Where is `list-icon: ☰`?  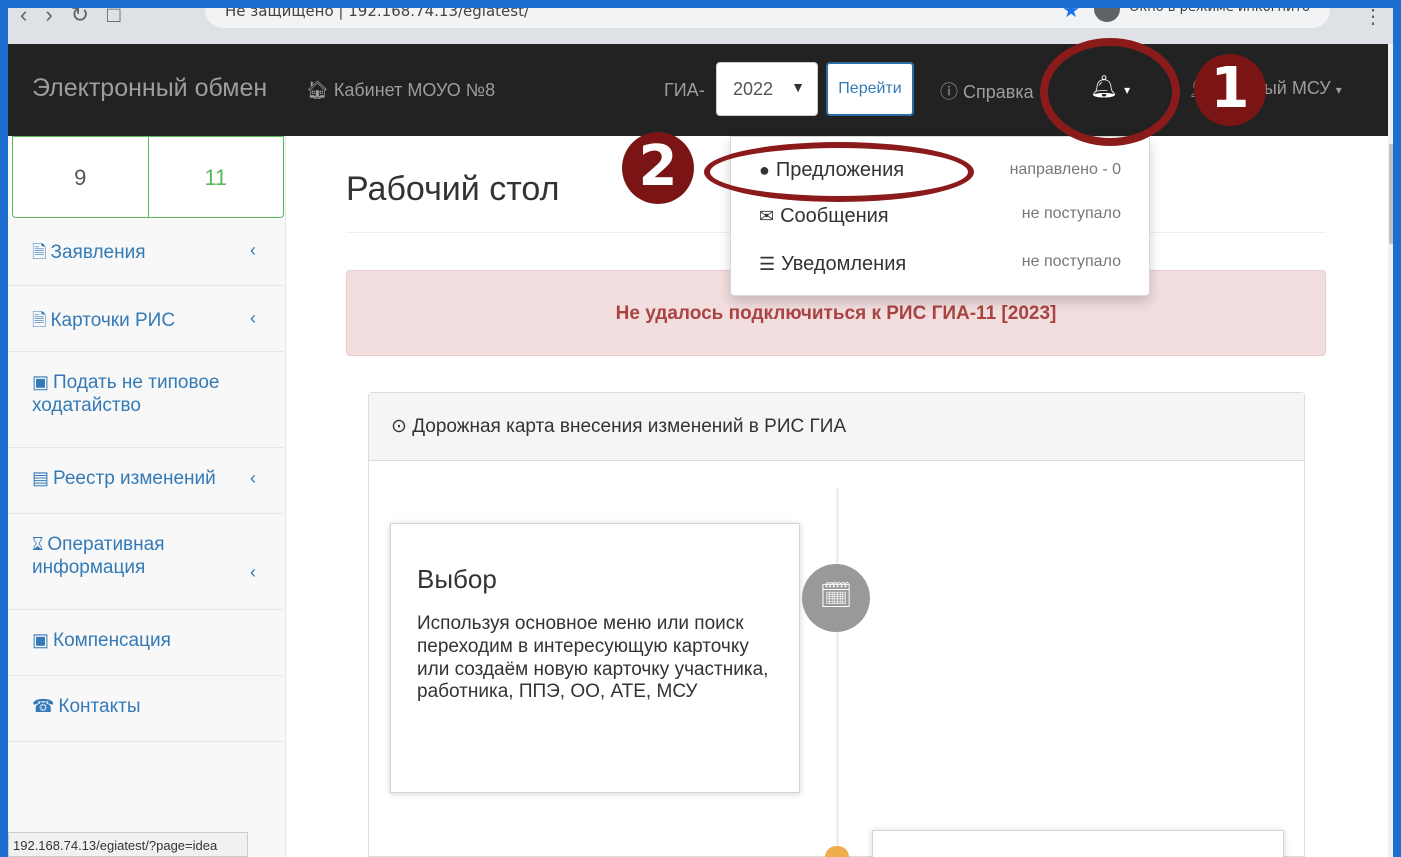
list-icon: ☰ is located at coordinates (767, 264).